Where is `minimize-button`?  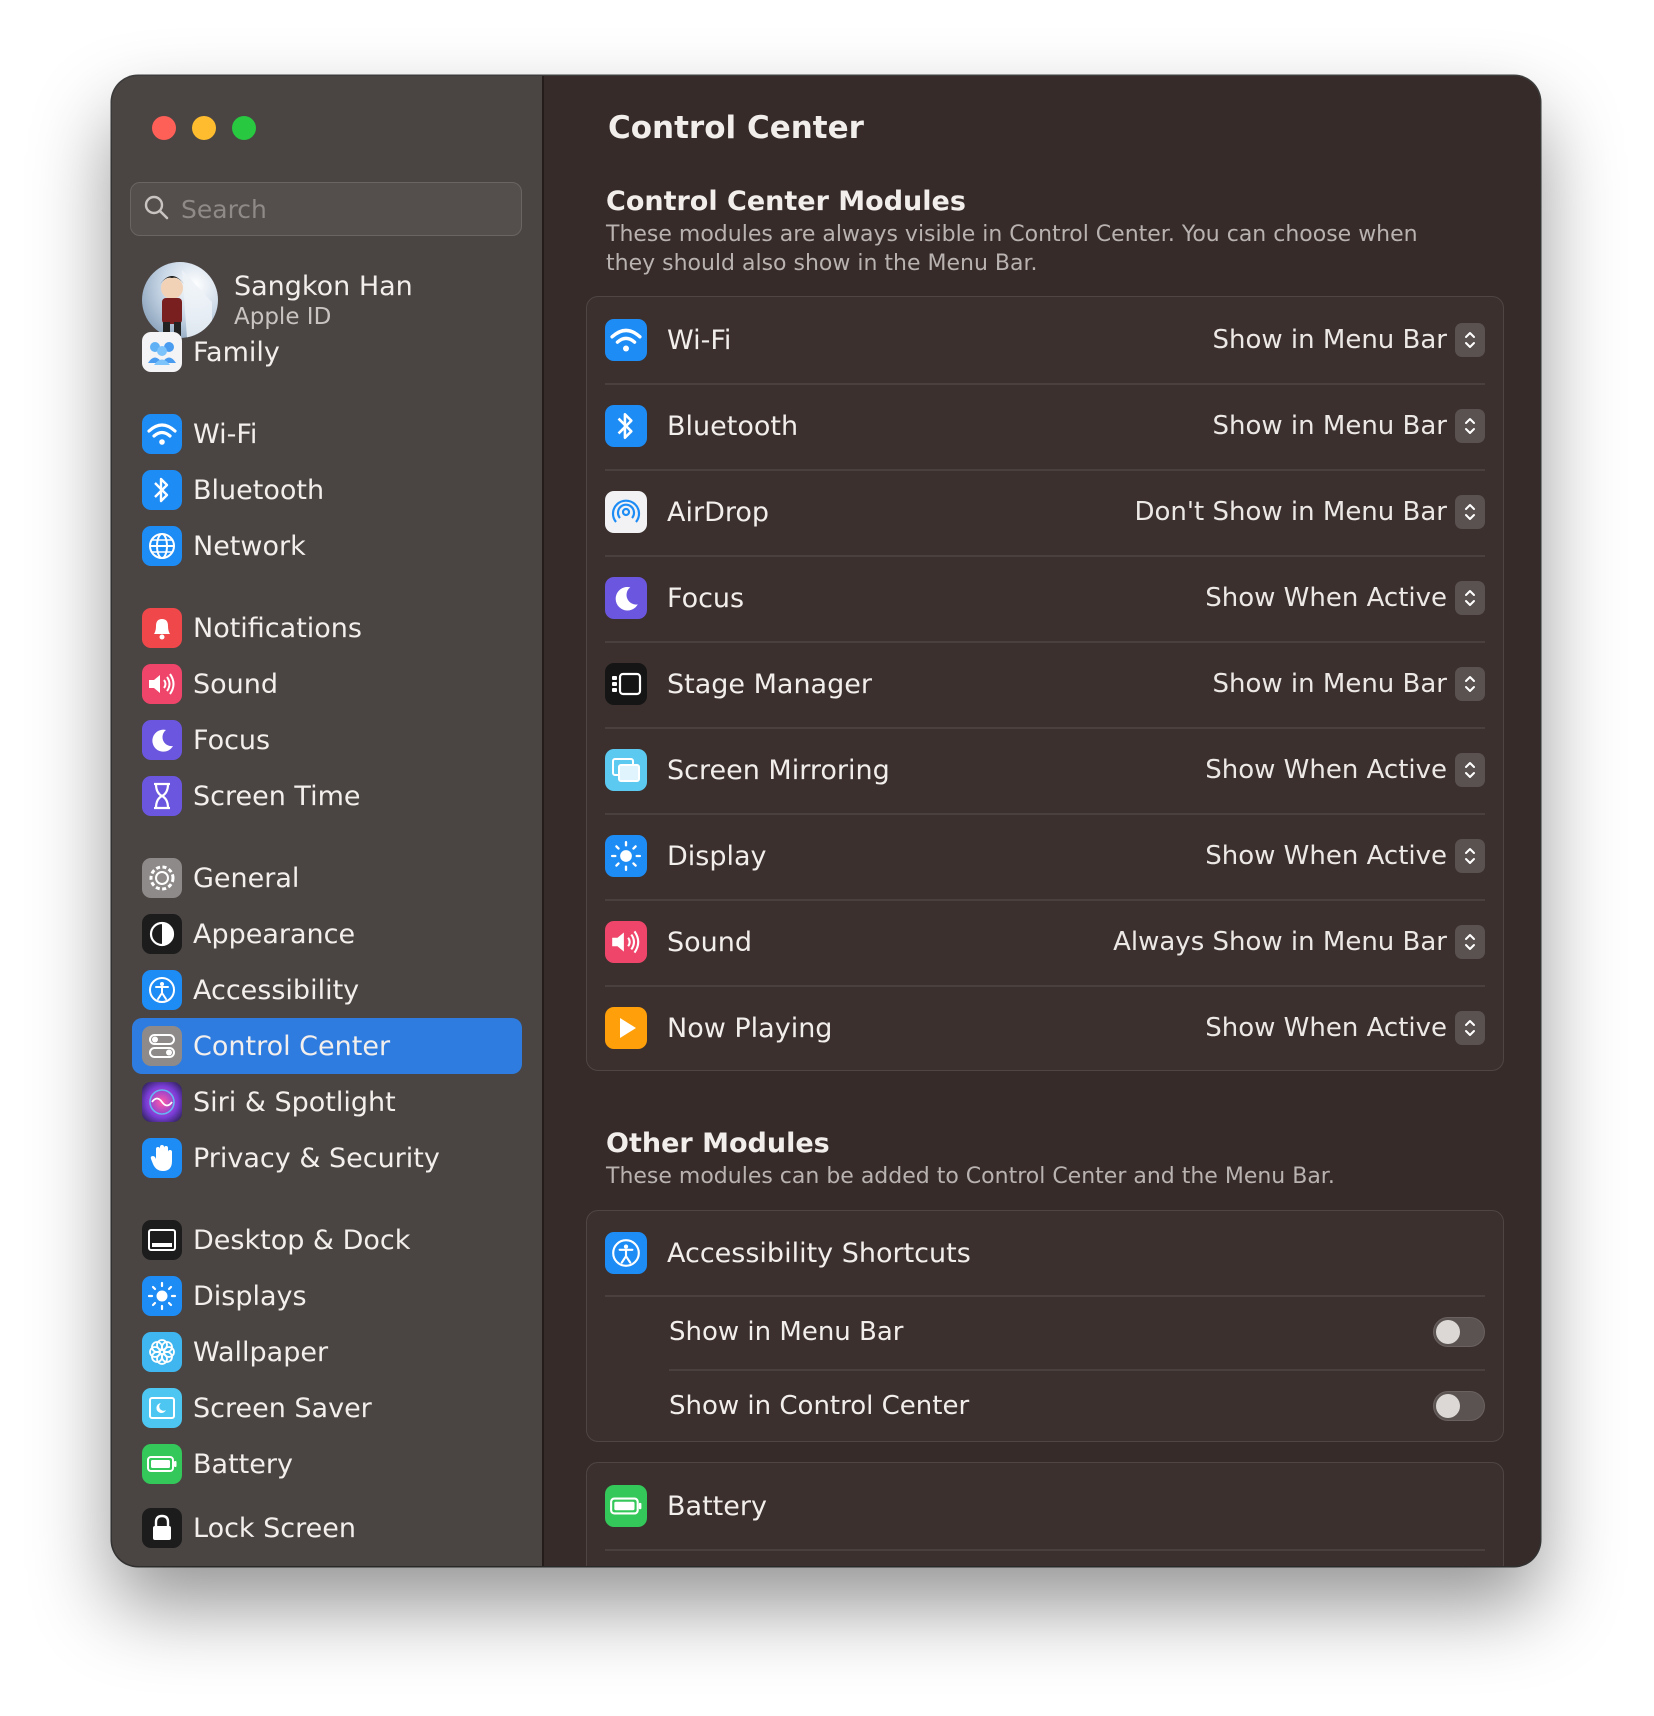 minimize-button is located at coordinates (204, 128).